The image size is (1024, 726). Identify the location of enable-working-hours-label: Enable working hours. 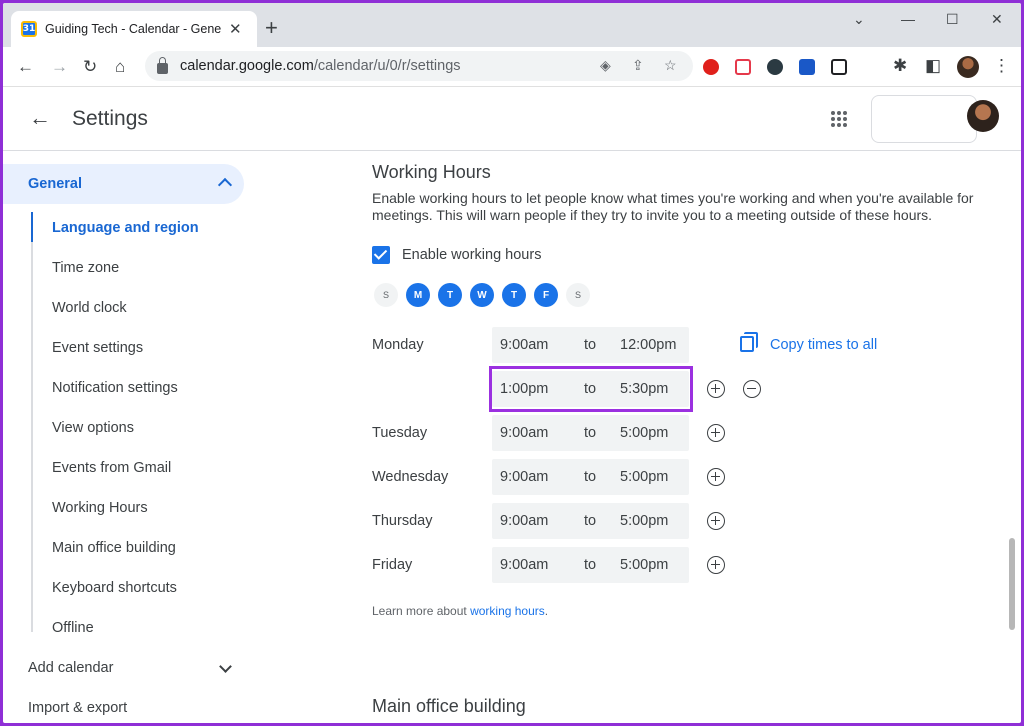
(472, 255).